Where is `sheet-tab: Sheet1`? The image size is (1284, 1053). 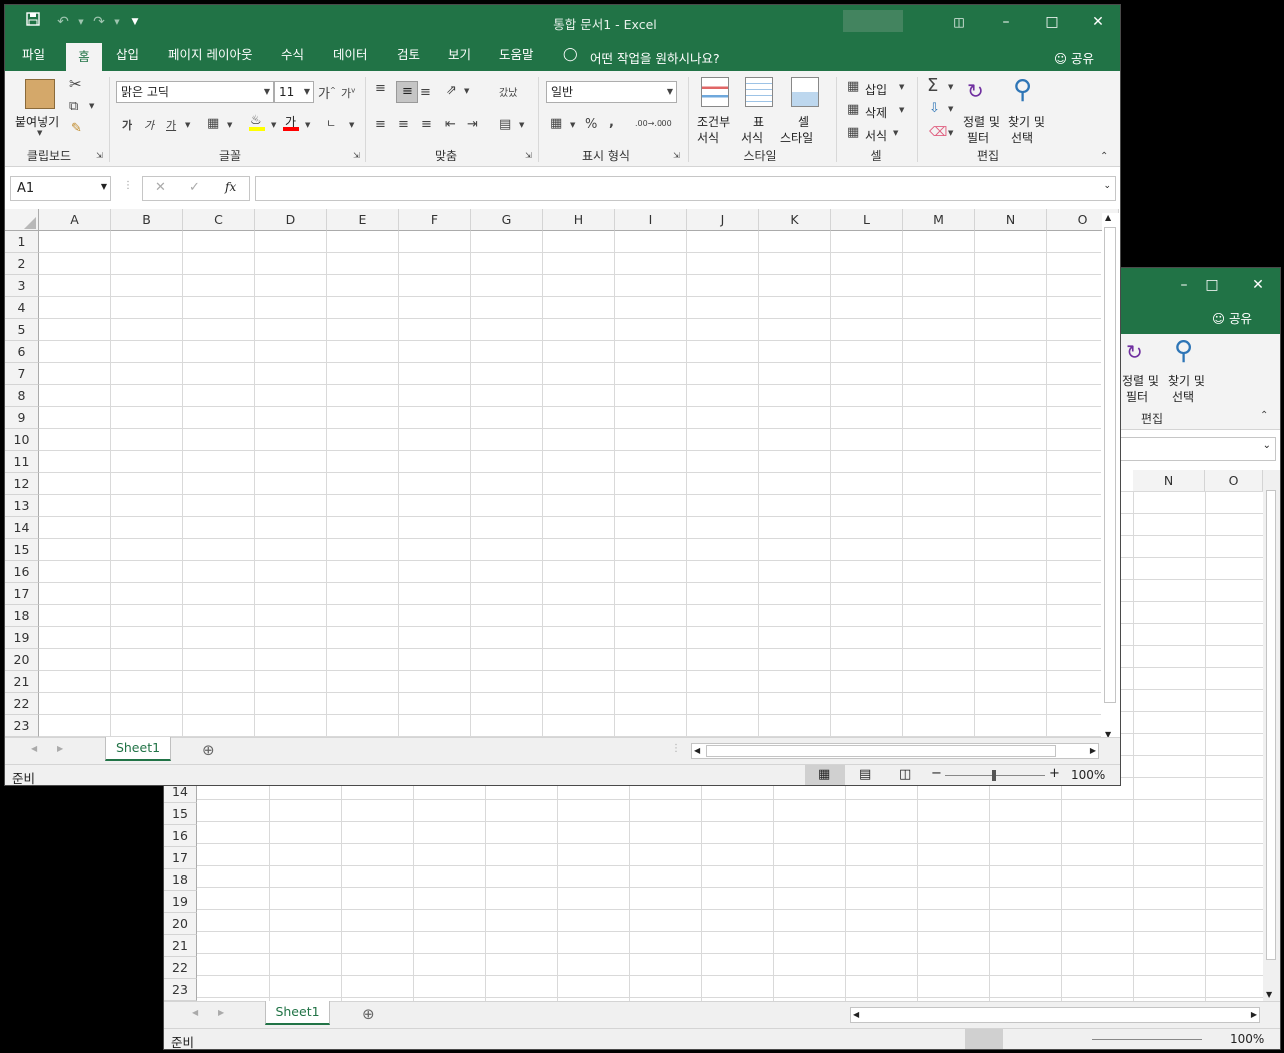 sheet-tab: Sheet1 is located at coordinates (297, 1013).